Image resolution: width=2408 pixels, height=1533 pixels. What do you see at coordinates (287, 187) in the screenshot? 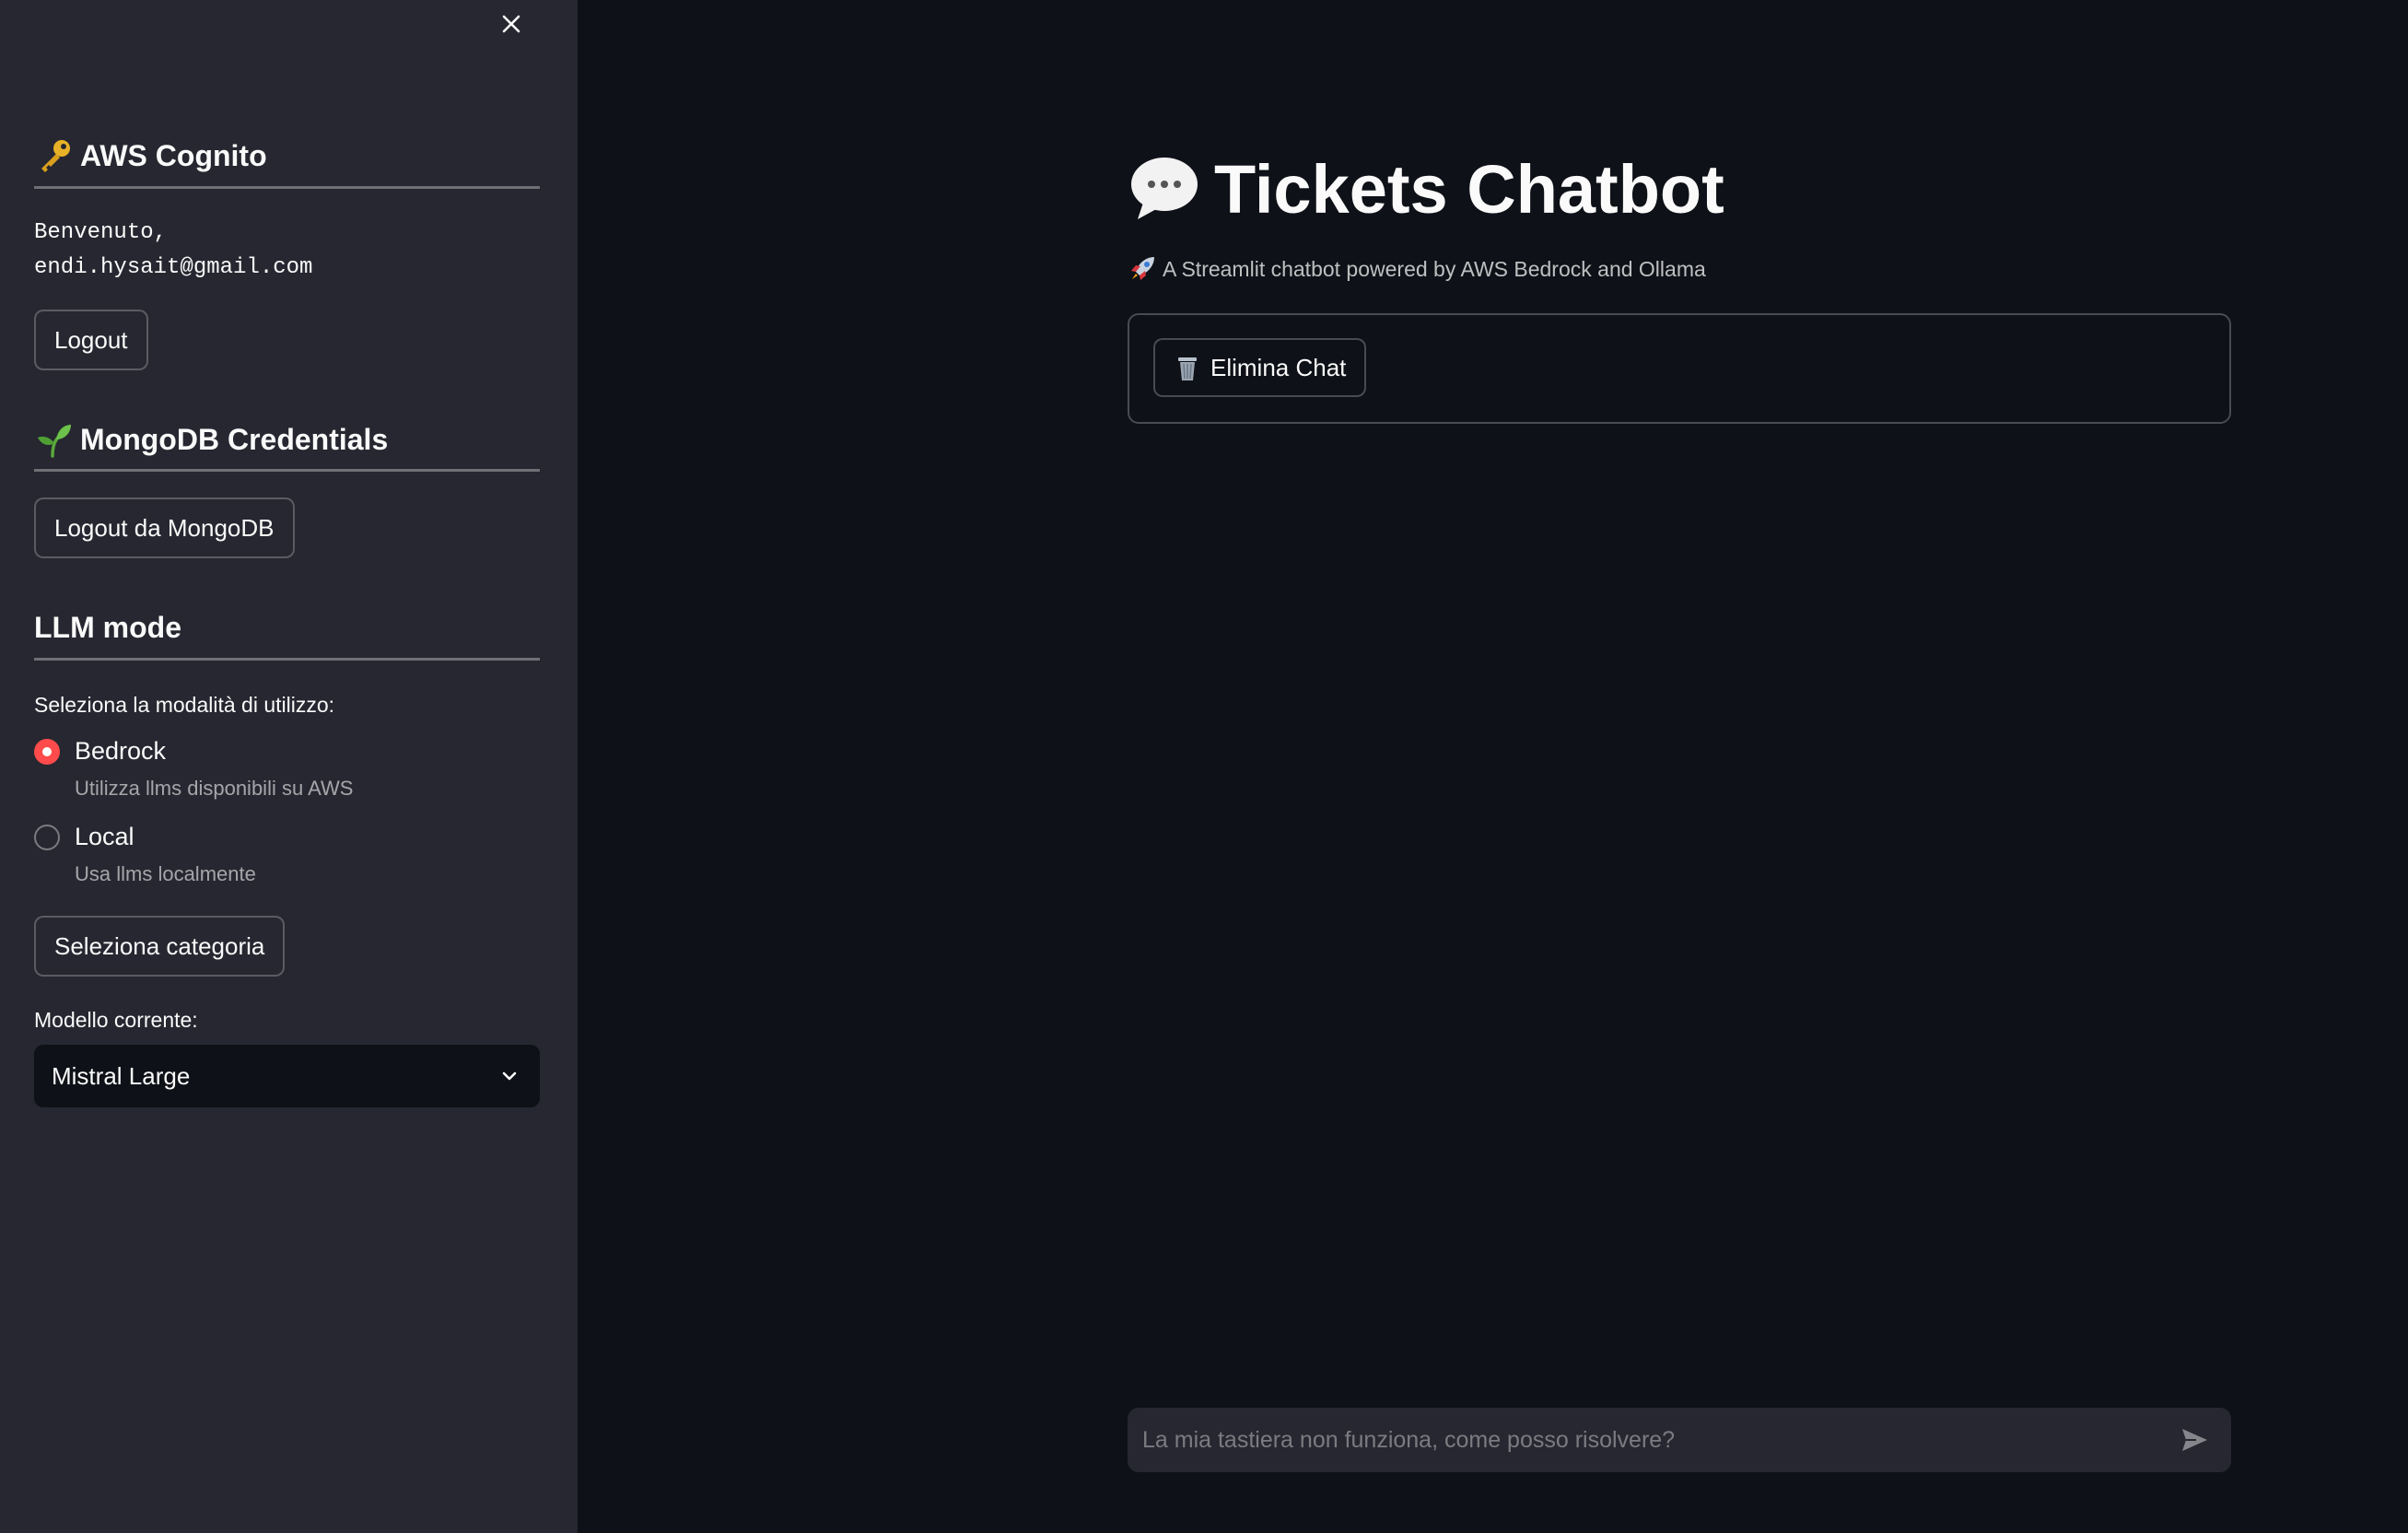
I see `aws-section-divider` at bounding box center [287, 187].